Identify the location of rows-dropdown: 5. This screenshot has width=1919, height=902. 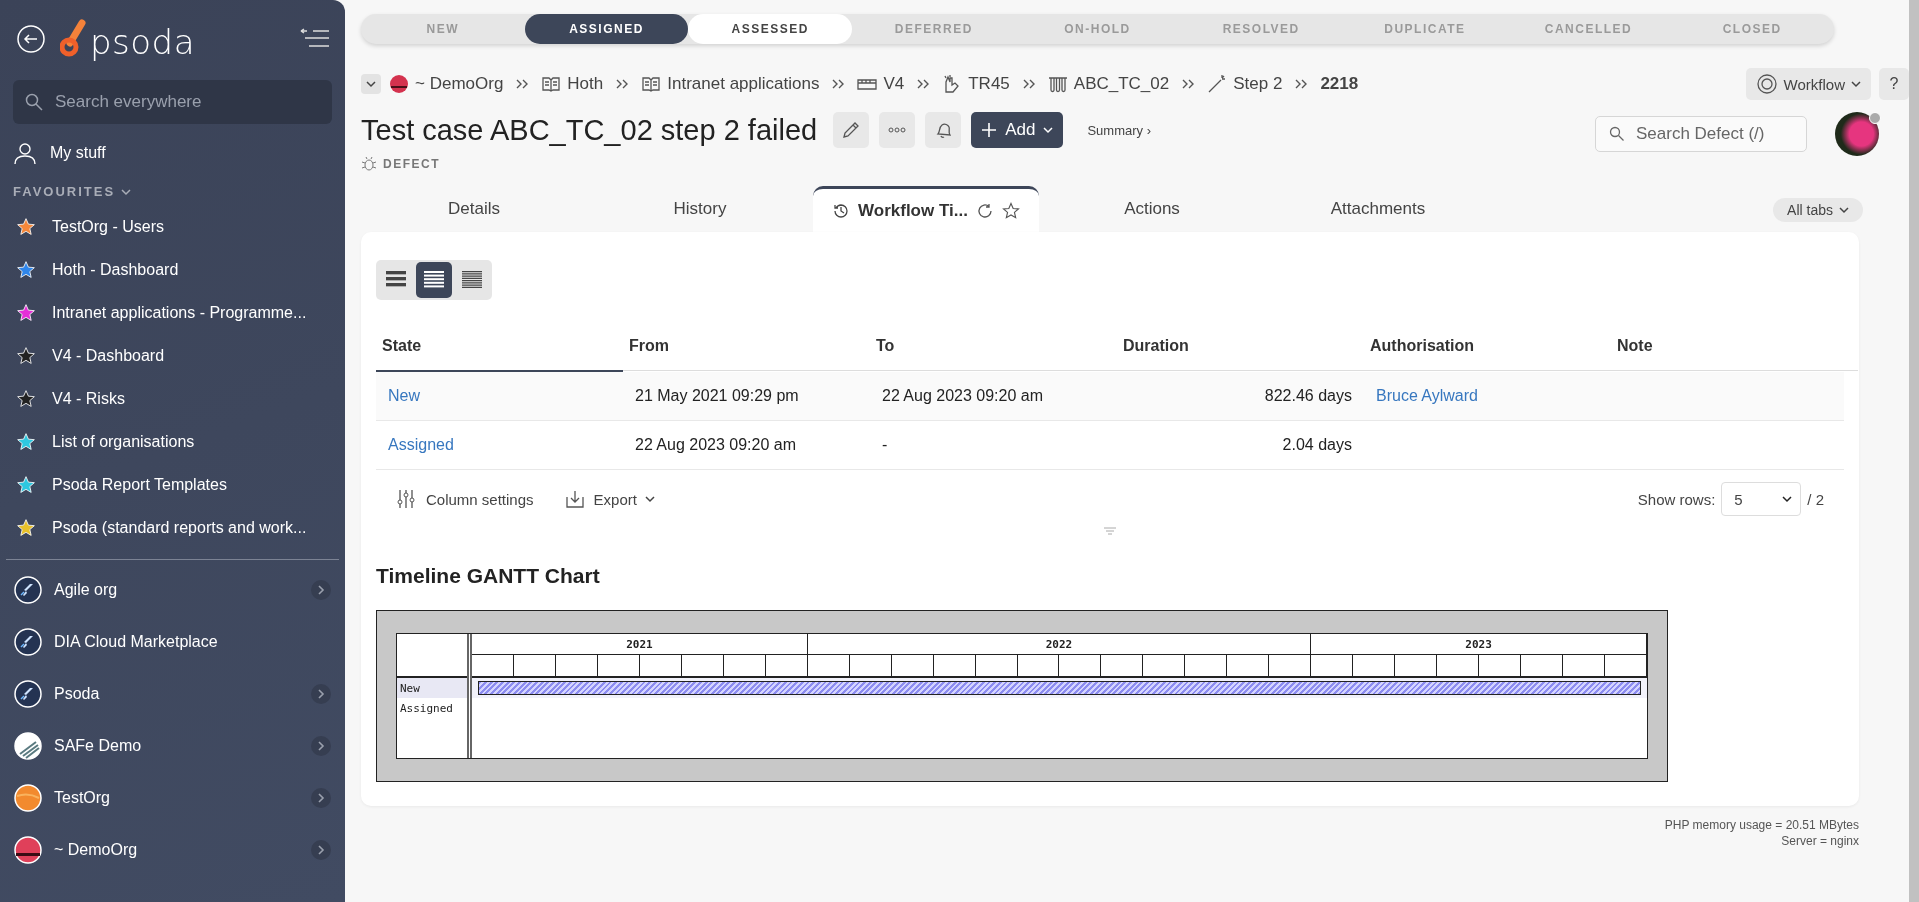
(1761, 499).